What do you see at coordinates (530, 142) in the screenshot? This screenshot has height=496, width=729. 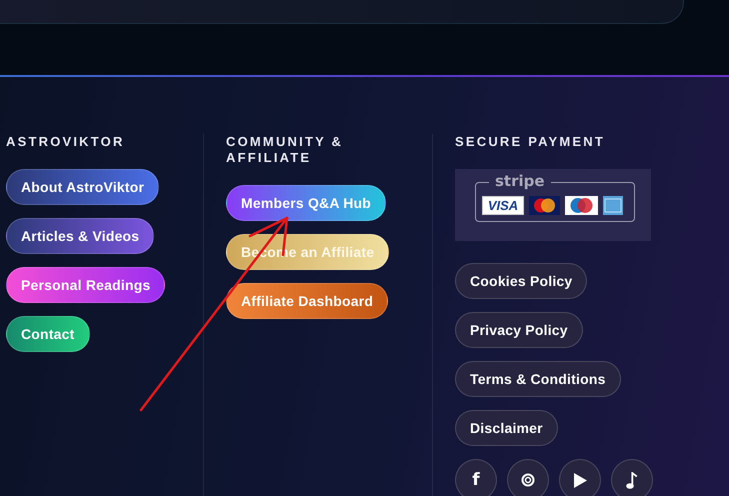 I see `column-heading: SECURE PAYMENT` at bounding box center [530, 142].